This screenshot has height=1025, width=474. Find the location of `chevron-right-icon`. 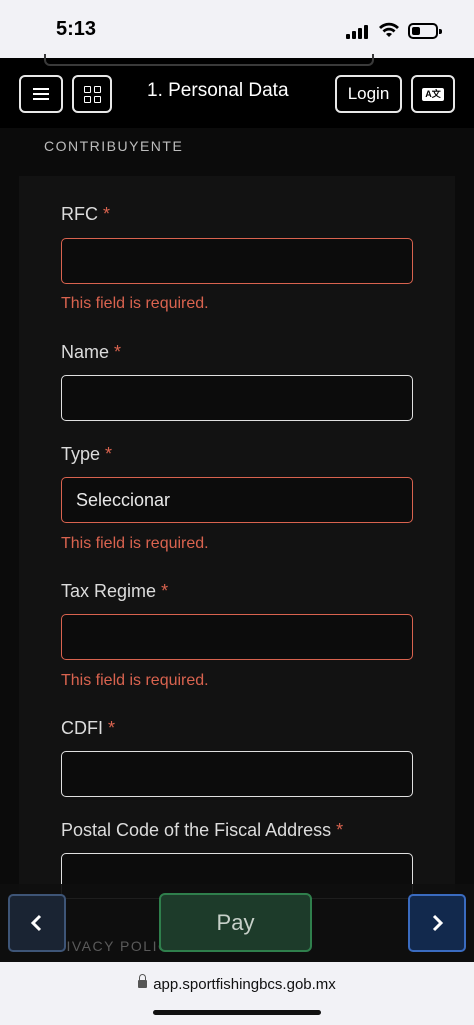

chevron-right-icon is located at coordinates (438, 923).